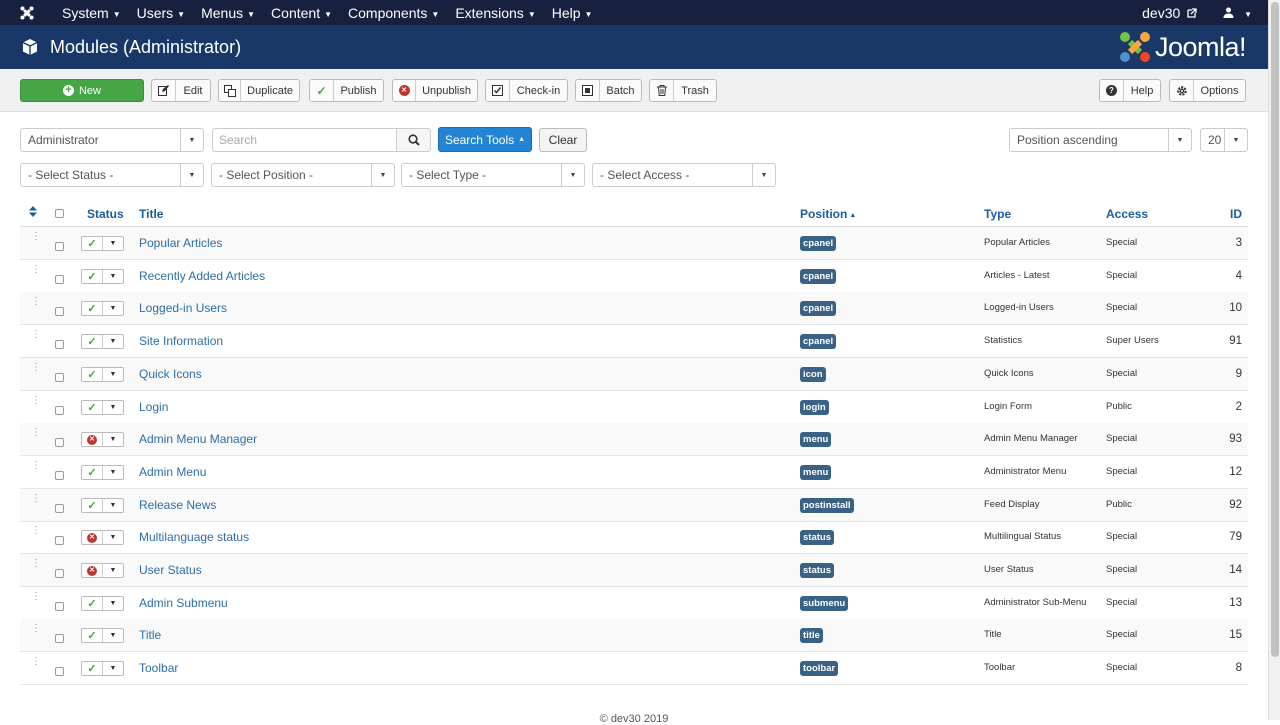 This screenshot has width=1280, height=725. I want to click on module-title-link: Site Information, so click(181, 341).